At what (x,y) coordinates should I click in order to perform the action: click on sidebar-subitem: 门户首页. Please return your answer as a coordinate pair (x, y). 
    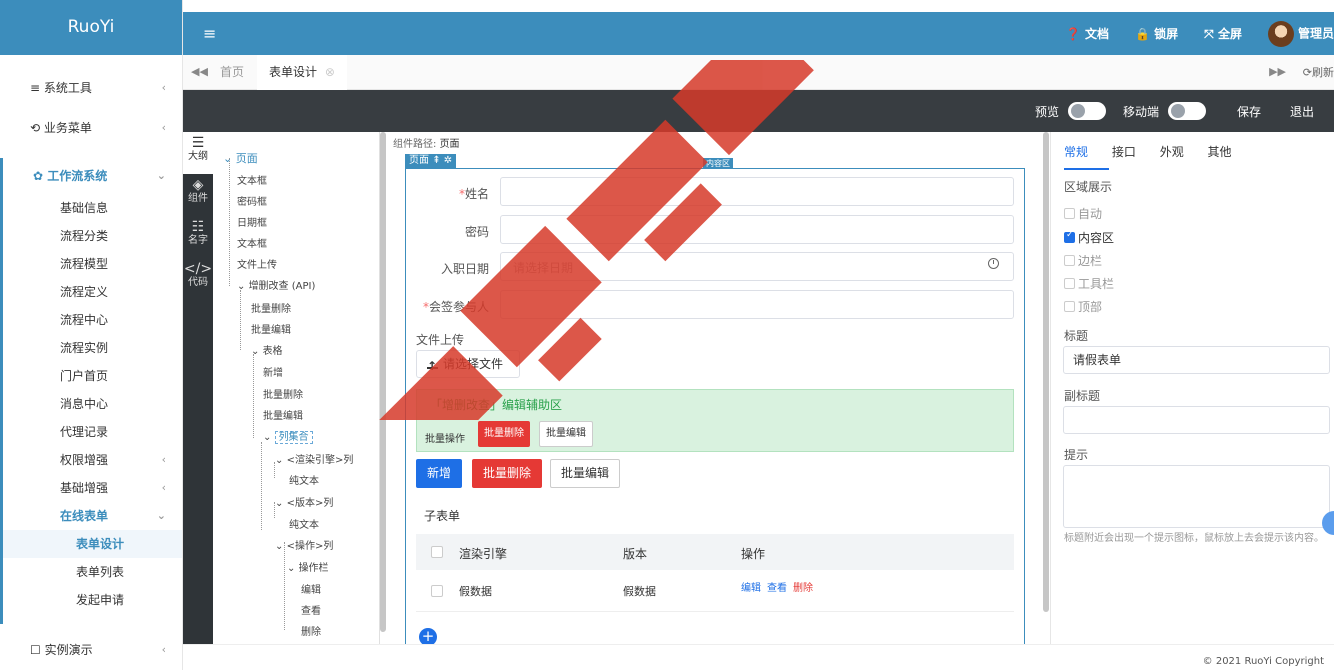
    Looking at the image, I should click on (92, 376).